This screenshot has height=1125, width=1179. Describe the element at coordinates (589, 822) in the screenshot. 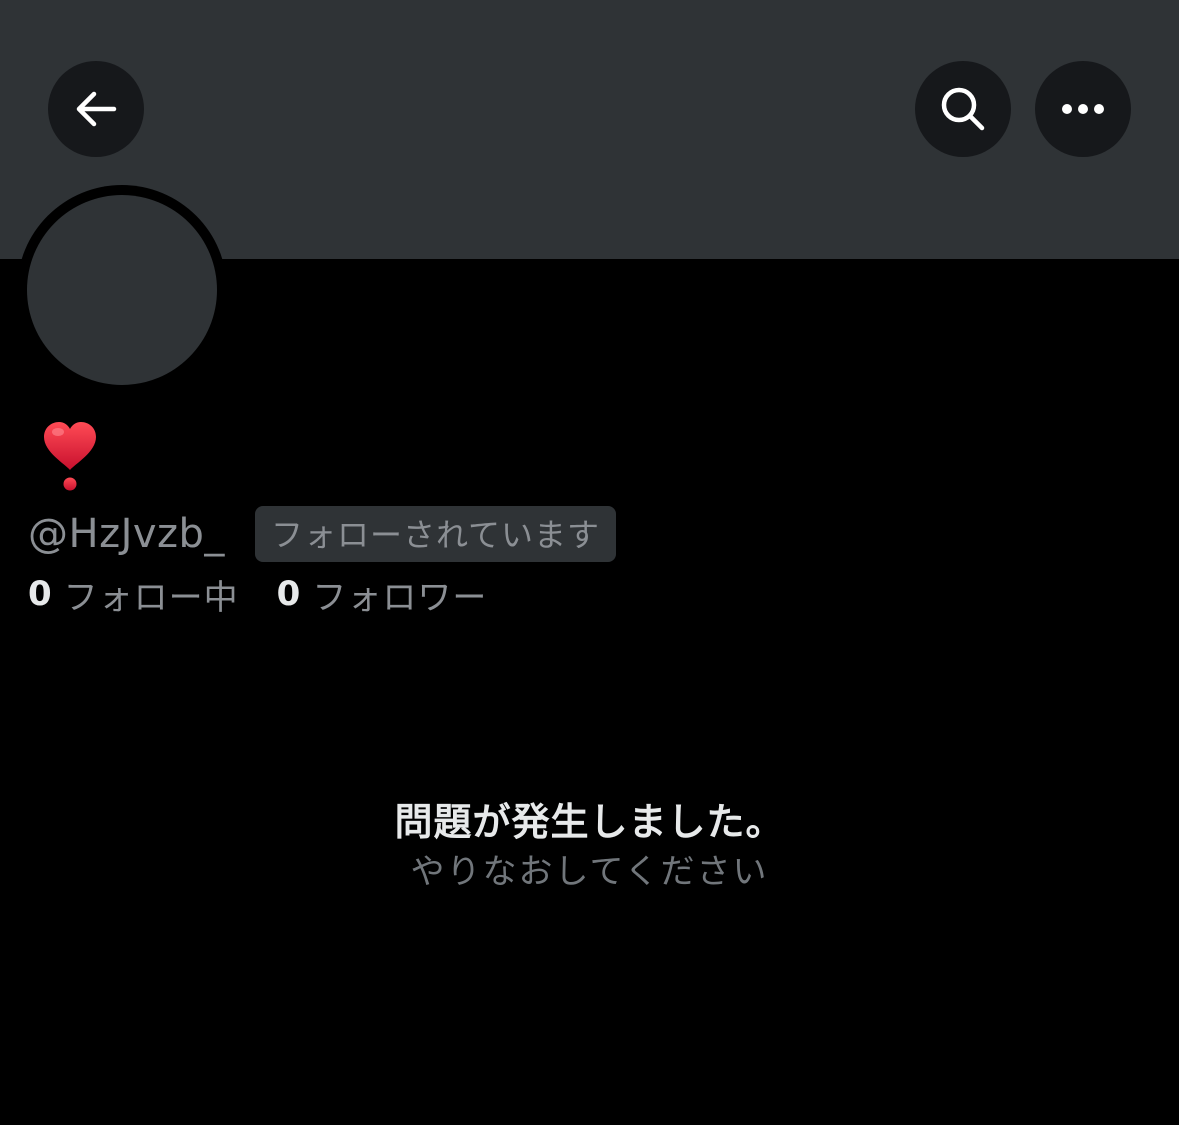

I see `error-title: 問題が発生しました。` at that location.